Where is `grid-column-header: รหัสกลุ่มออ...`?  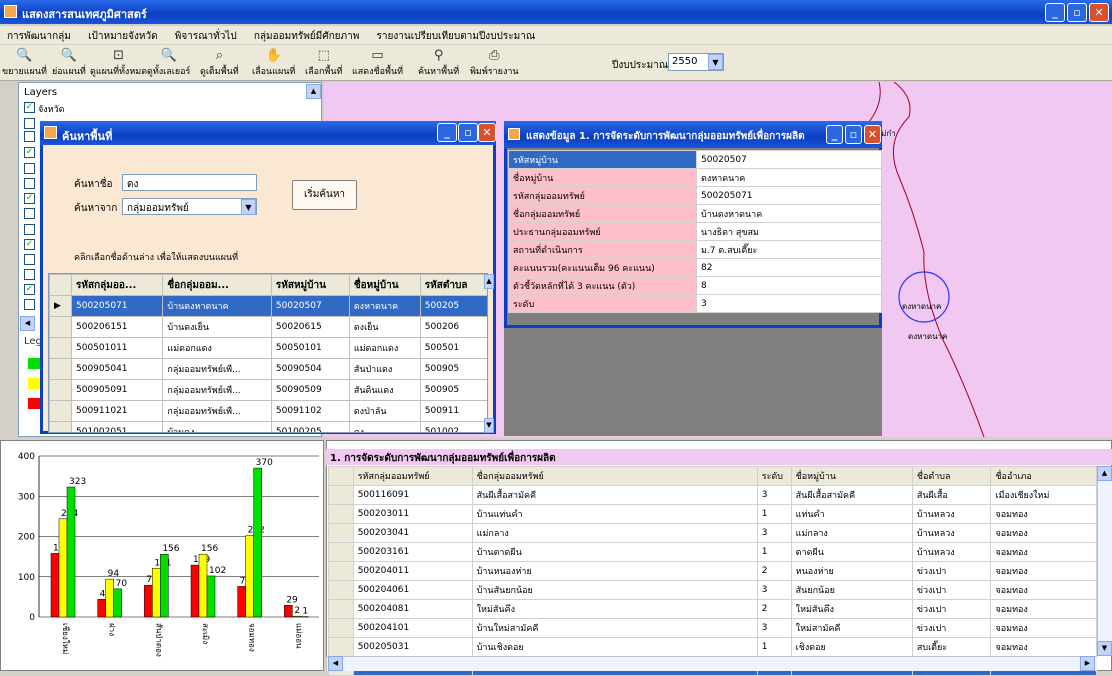
grid-column-header: รหัสกลุ่มออ... is located at coordinates (117, 285).